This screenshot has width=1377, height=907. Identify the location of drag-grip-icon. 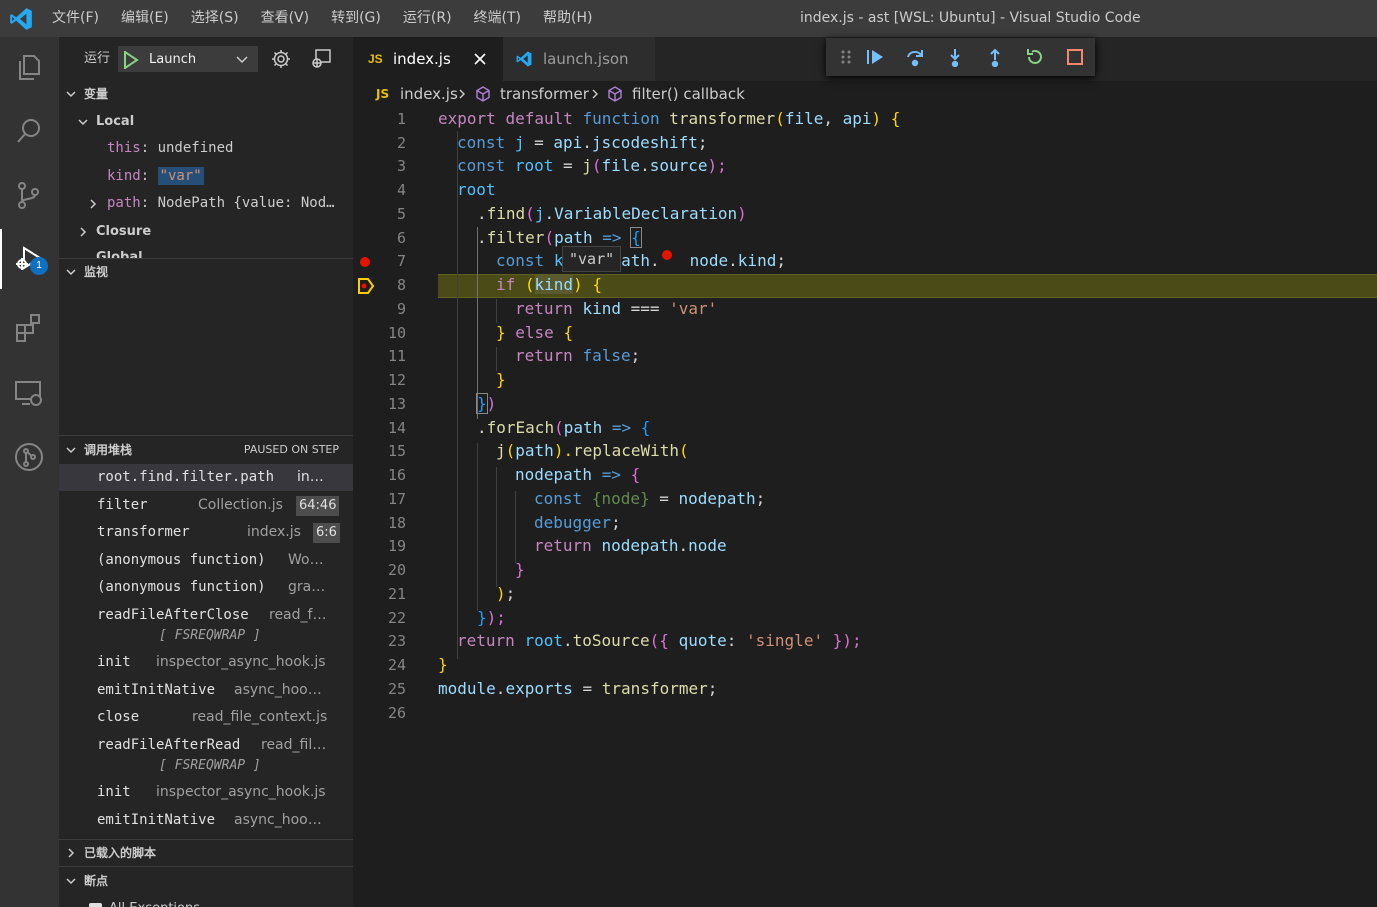
(846, 57).